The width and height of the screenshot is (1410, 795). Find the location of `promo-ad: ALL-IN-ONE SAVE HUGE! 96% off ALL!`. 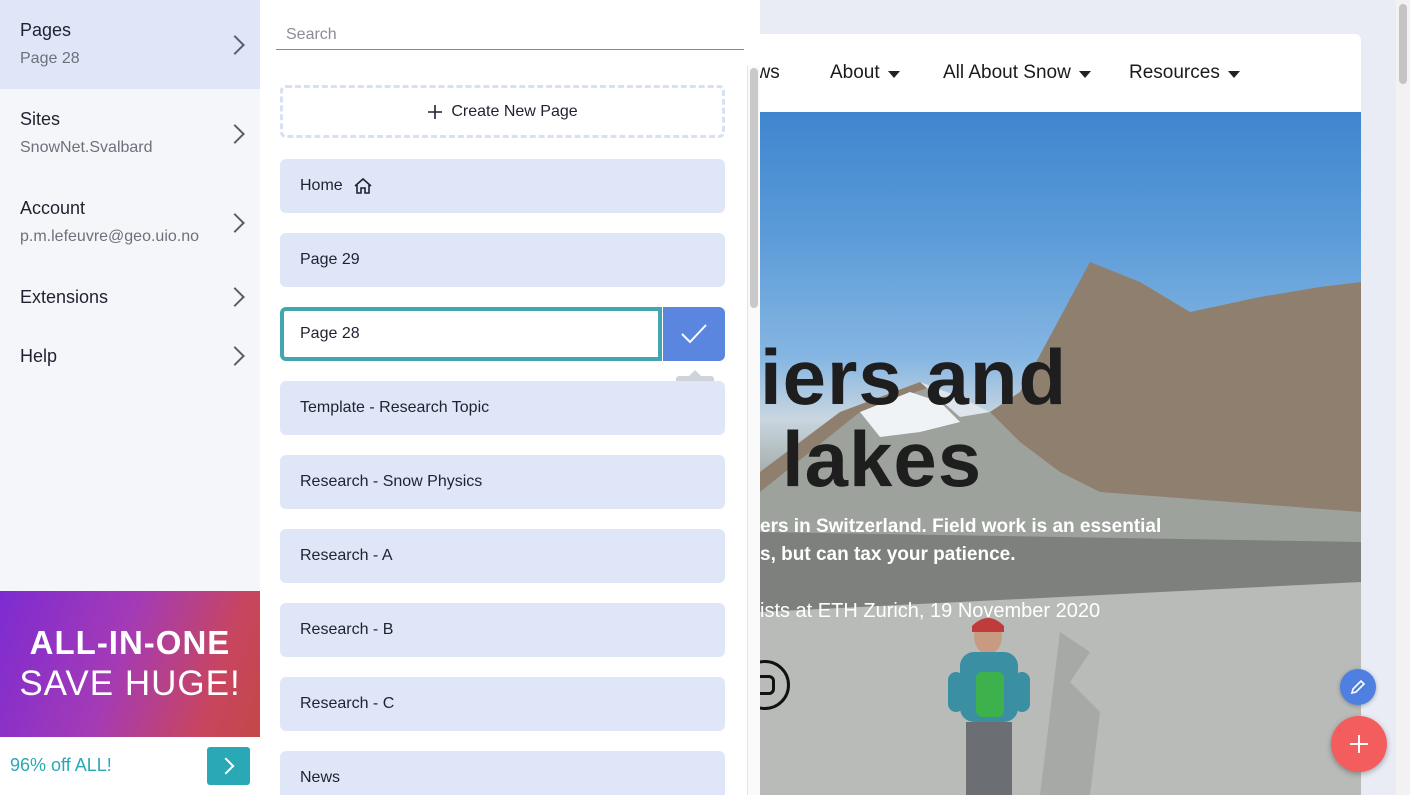

promo-ad: ALL-IN-ONE SAVE HUGE! 96% off ALL! is located at coordinates (130, 693).